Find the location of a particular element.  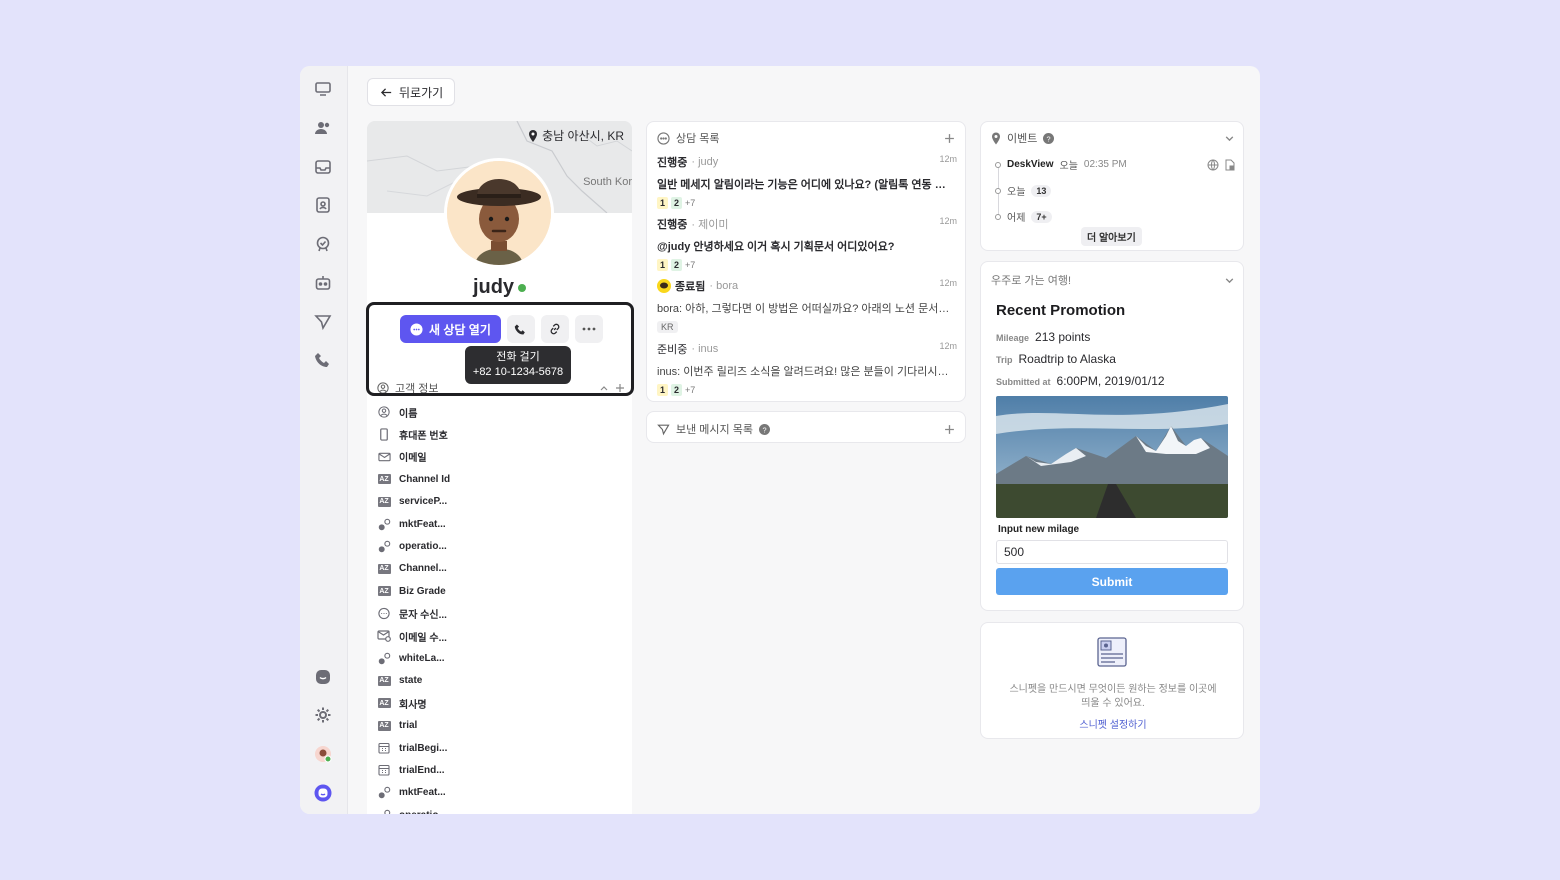

learn-more-button: 더 알아보기 is located at coordinates (1111, 236).